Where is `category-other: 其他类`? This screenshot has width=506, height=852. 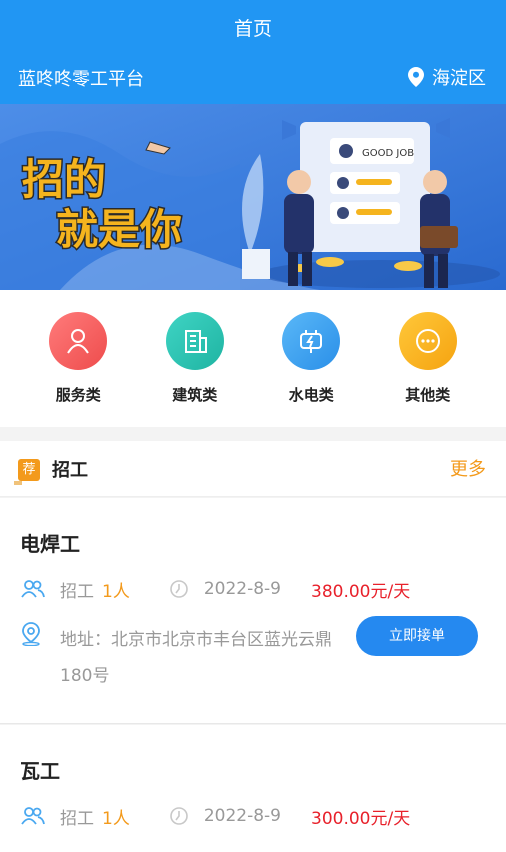
category-other: 其他类 is located at coordinates (428, 358).